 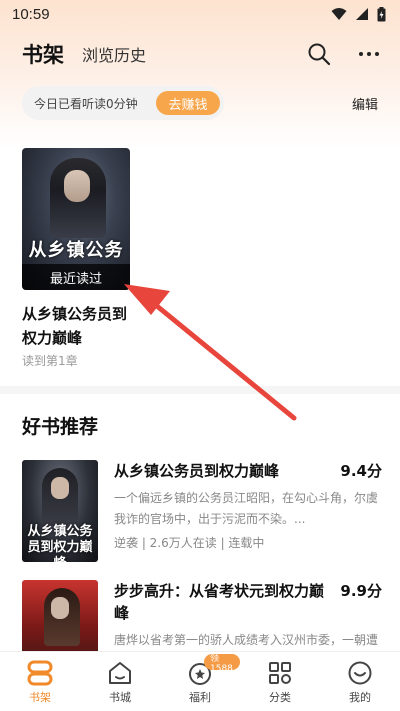 I want to click on welfare-badge: 领1588, so click(x=222, y=664).